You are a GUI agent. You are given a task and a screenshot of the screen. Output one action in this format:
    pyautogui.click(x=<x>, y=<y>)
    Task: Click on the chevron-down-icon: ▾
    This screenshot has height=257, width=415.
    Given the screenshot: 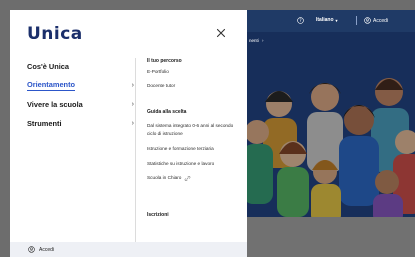 What is the action you would take?
    pyautogui.click(x=336, y=20)
    